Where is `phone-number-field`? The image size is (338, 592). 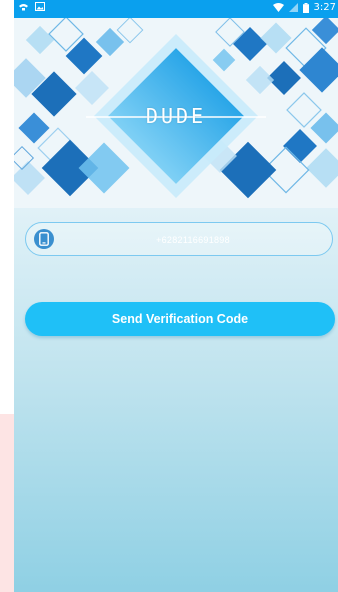 phone-number-field is located at coordinates (179, 239).